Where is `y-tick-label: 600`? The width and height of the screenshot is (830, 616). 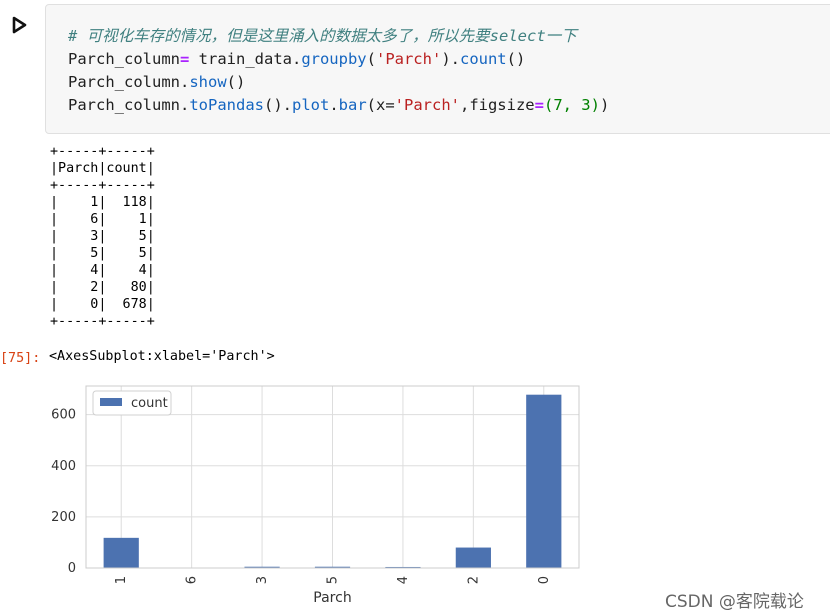
y-tick-label: 600 is located at coordinates (63, 415).